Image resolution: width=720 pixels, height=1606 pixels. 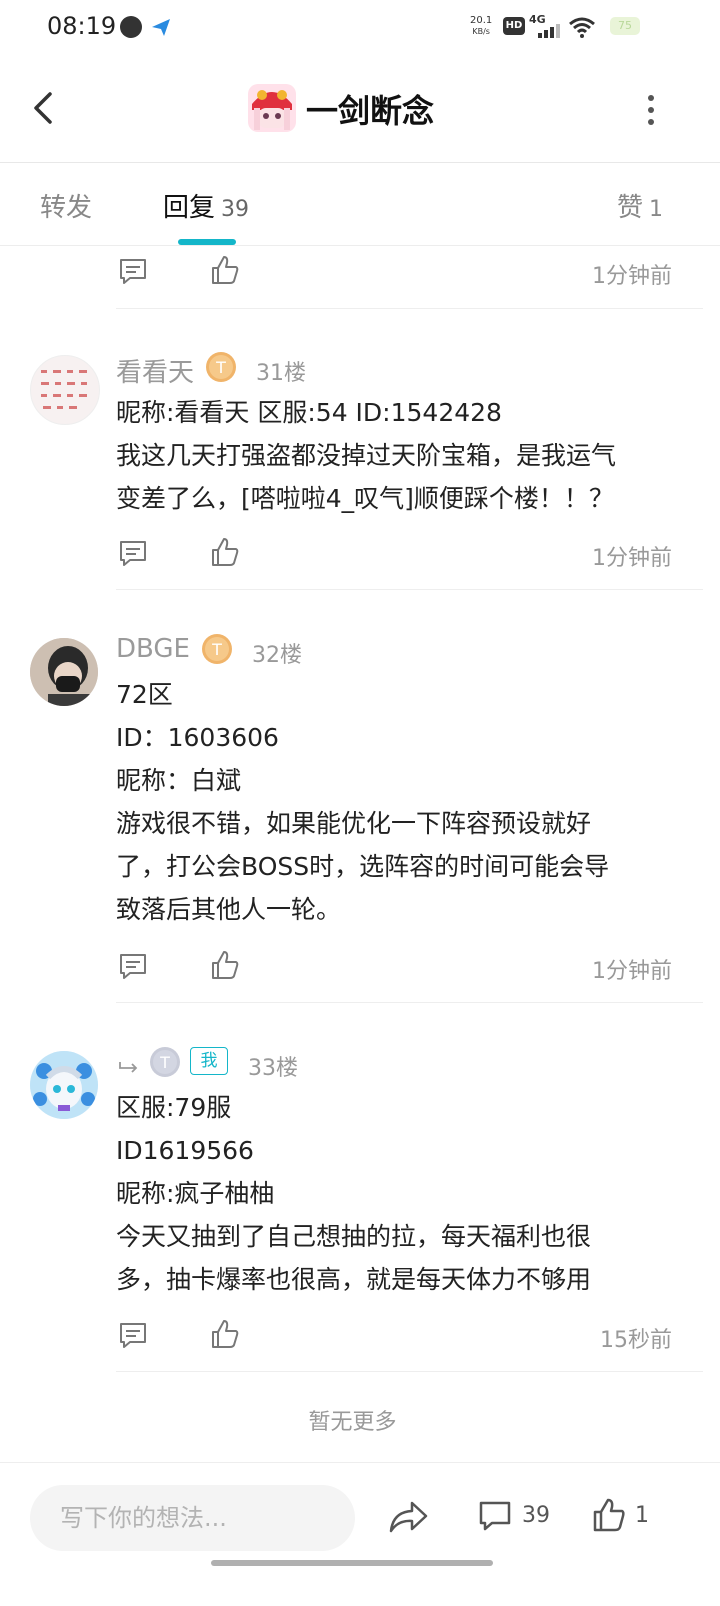 I want to click on like-count-button: 1, so click(x=627, y=1517).